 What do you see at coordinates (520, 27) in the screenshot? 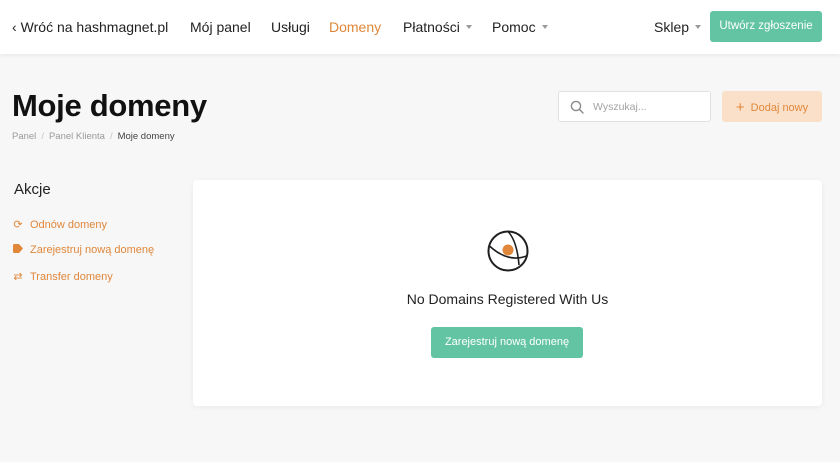
I see `nav-item-help: Pomoc` at bounding box center [520, 27].